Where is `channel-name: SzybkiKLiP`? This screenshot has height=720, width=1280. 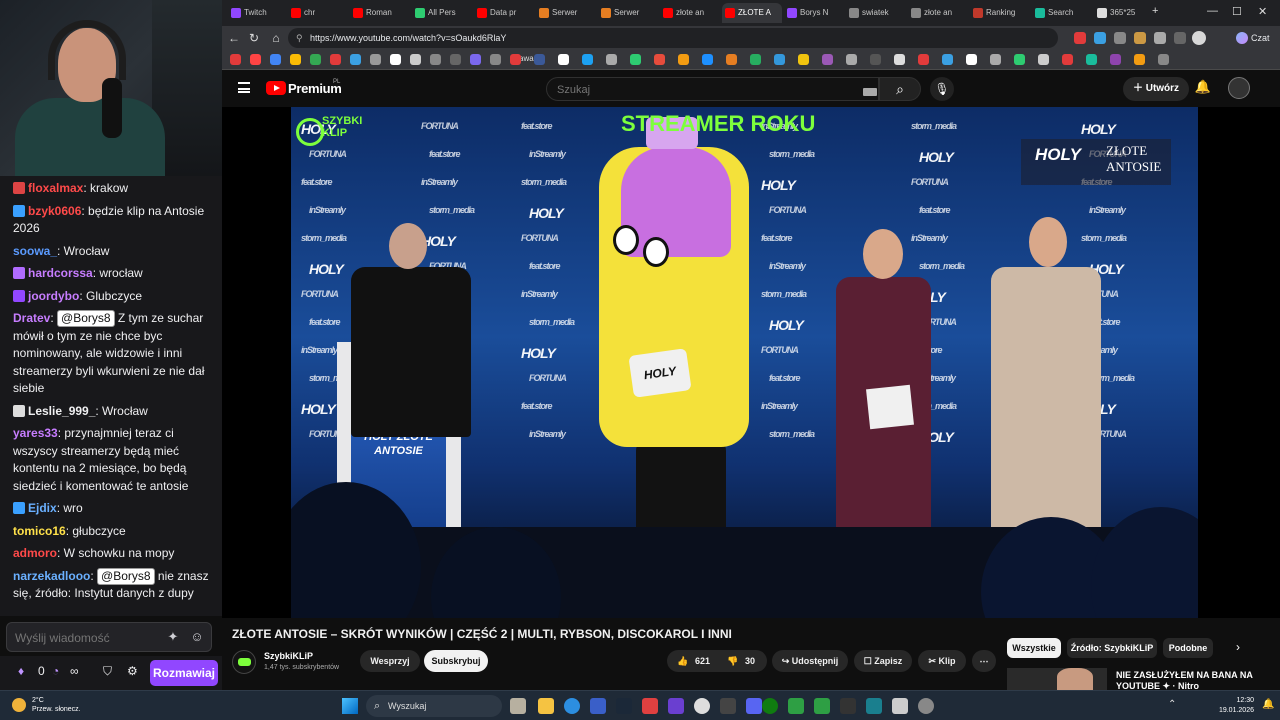 channel-name: SzybkiKLiP is located at coordinates (288, 656).